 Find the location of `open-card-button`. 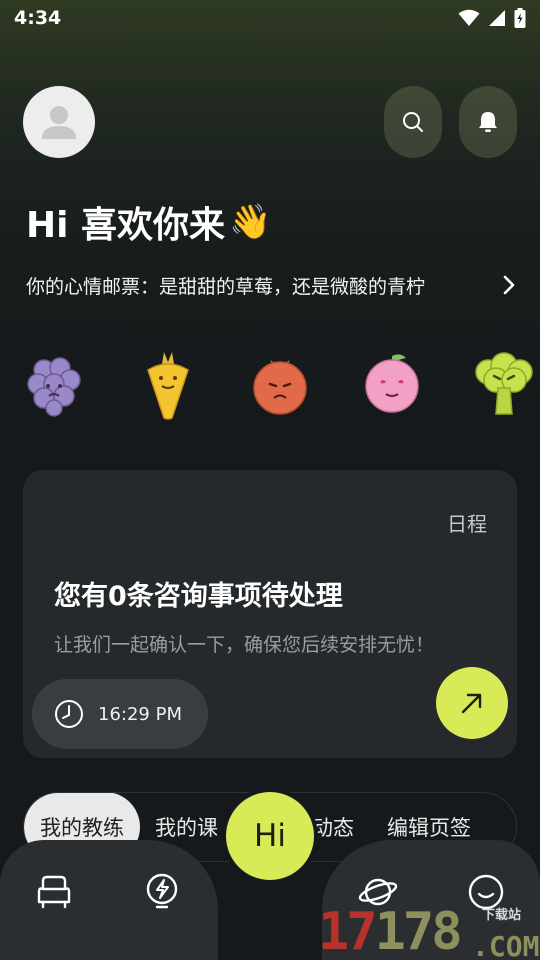

open-card-button is located at coordinates (472, 703).